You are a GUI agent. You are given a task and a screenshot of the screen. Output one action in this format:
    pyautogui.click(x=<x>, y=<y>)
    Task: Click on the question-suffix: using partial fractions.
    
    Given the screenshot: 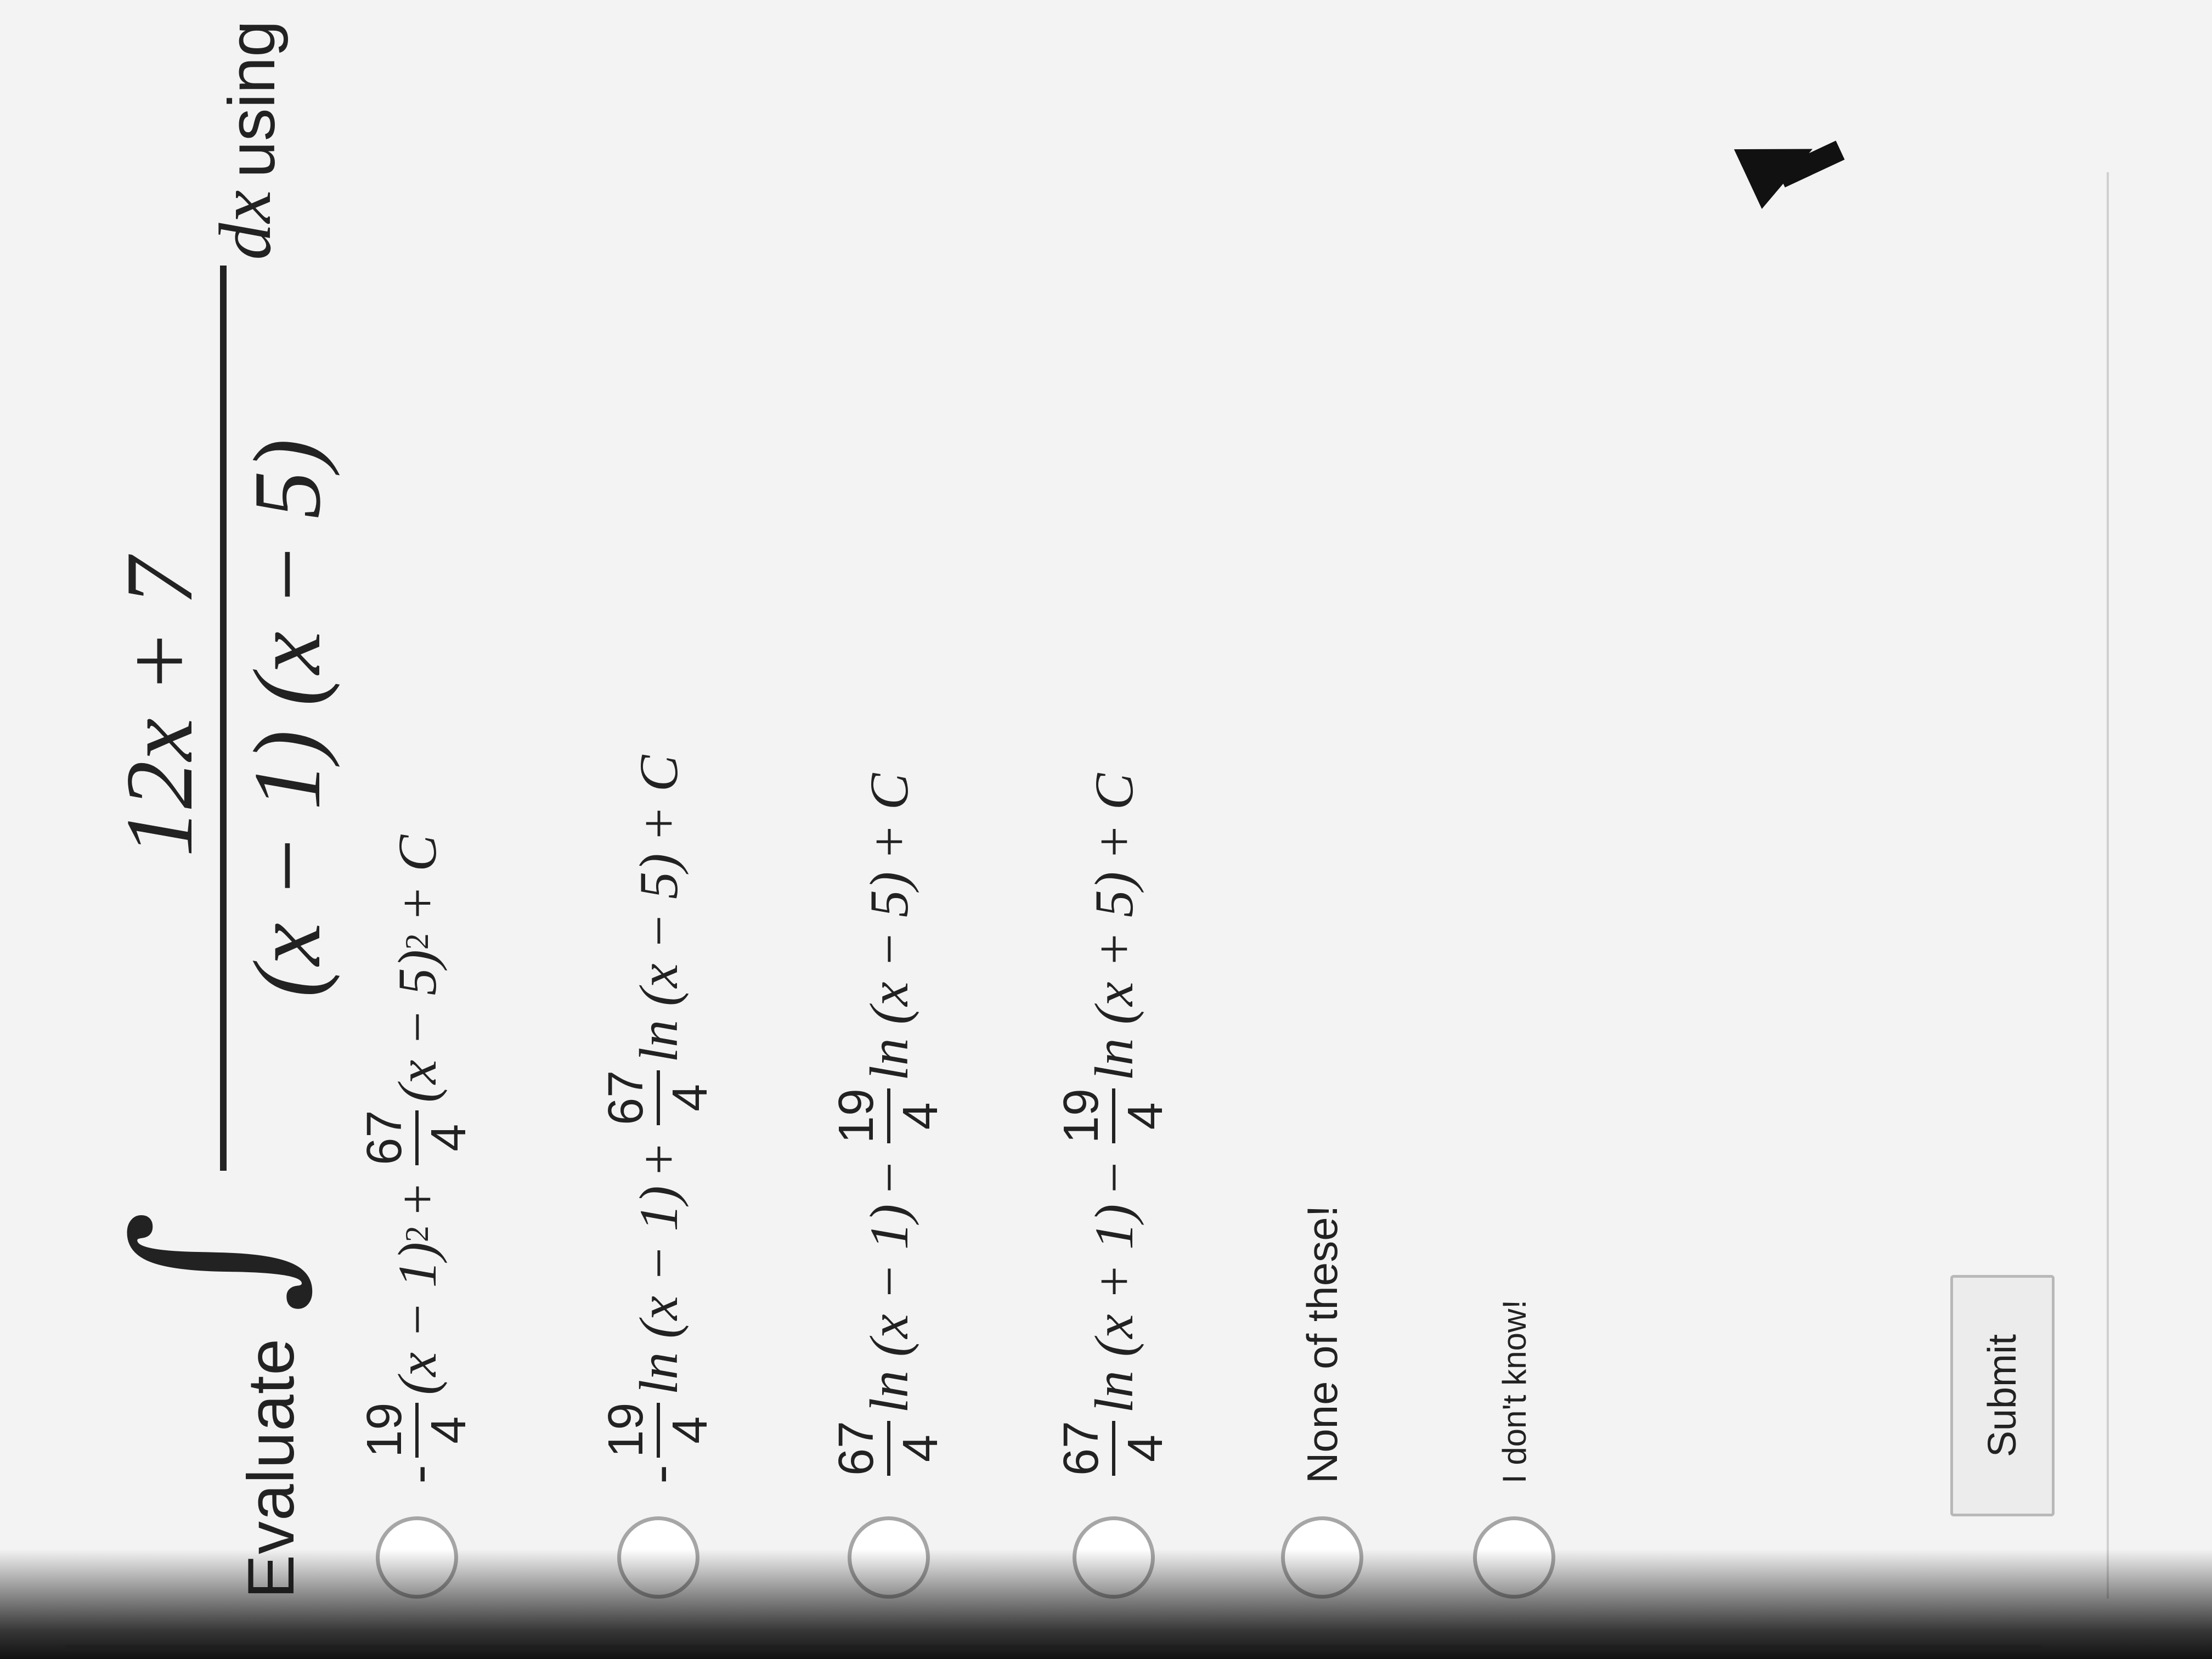 What is the action you would take?
    pyautogui.click(x=252, y=89)
    